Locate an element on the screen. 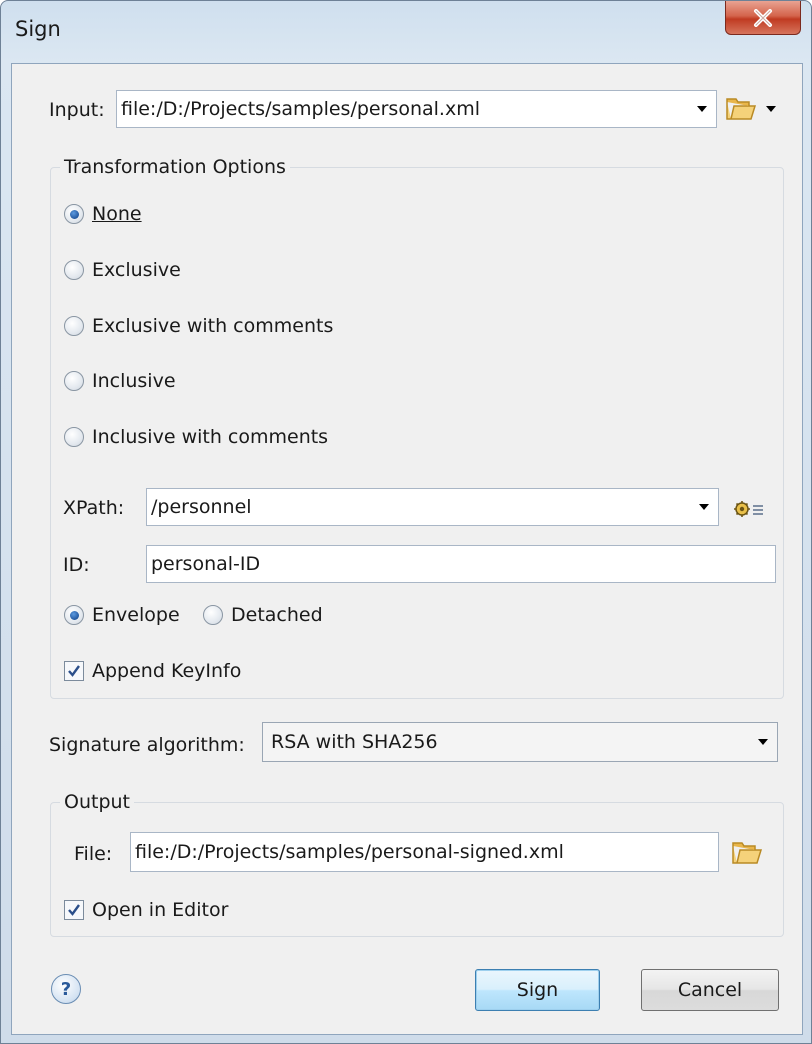 This screenshot has height=1044, width=812. xpath-value: /personnel is located at coordinates (201, 507).